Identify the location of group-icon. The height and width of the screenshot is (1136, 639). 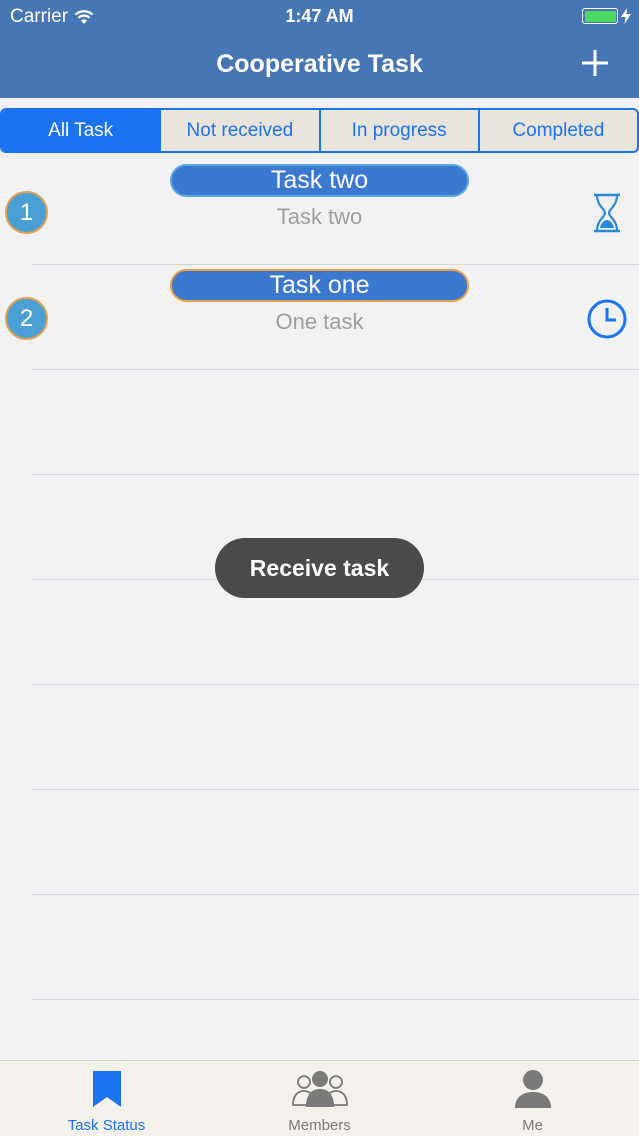
(319, 1089).